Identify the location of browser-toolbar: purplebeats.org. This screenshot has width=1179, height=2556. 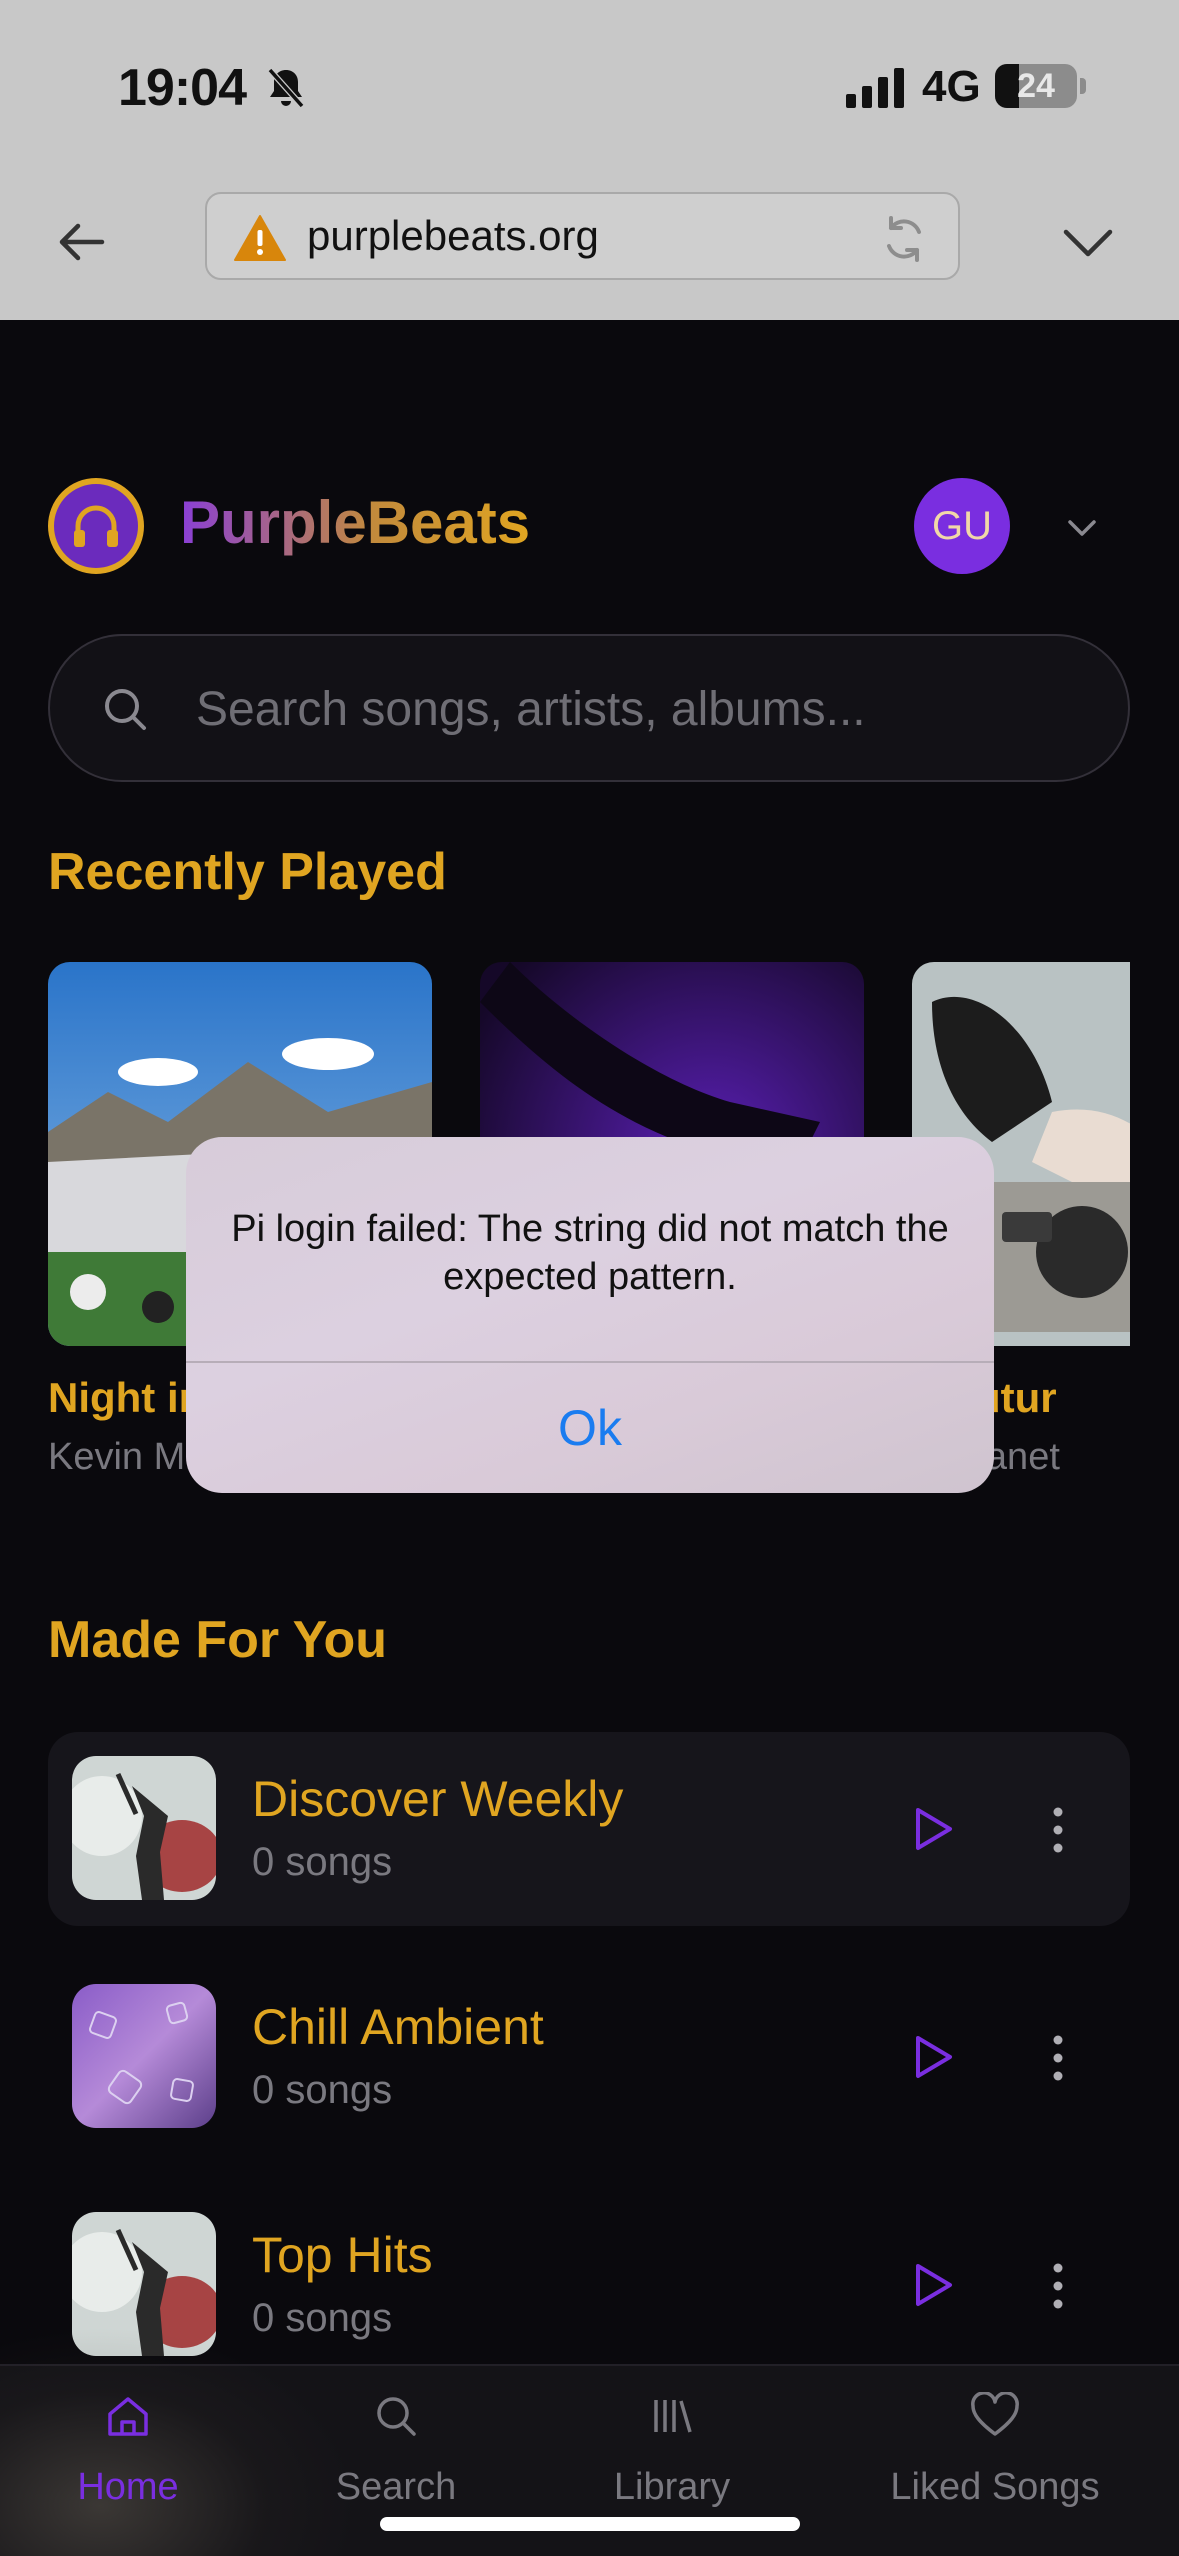
(589, 245).